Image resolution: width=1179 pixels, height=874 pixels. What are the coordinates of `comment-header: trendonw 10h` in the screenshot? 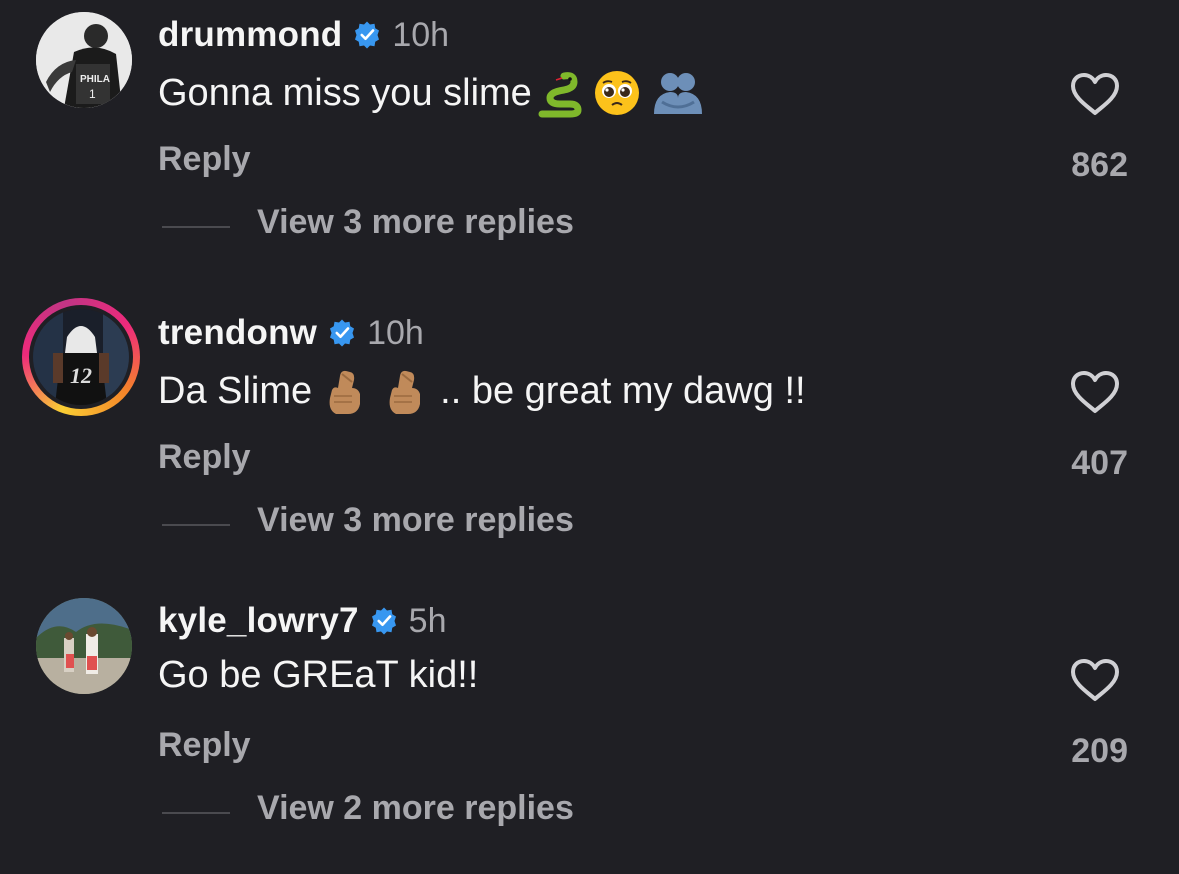 It's located at (291, 333).